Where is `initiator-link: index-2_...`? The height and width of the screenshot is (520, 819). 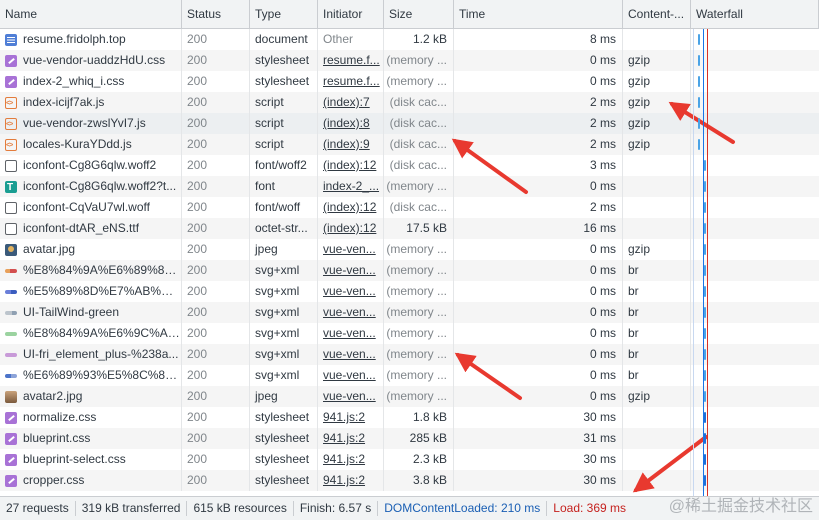 initiator-link: index-2_... is located at coordinates (351, 186).